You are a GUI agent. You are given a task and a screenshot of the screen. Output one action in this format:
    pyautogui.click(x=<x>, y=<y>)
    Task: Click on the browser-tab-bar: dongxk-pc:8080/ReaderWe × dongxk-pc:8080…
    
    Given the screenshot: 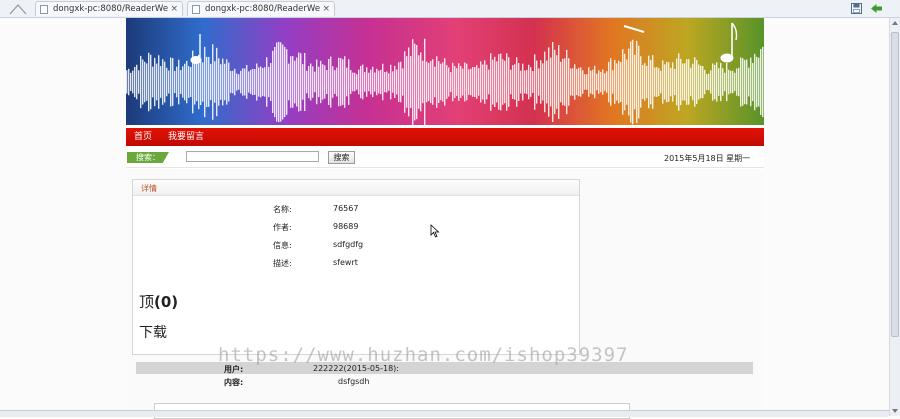 What is the action you would take?
    pyautogui.click(x=450, y=9)
    